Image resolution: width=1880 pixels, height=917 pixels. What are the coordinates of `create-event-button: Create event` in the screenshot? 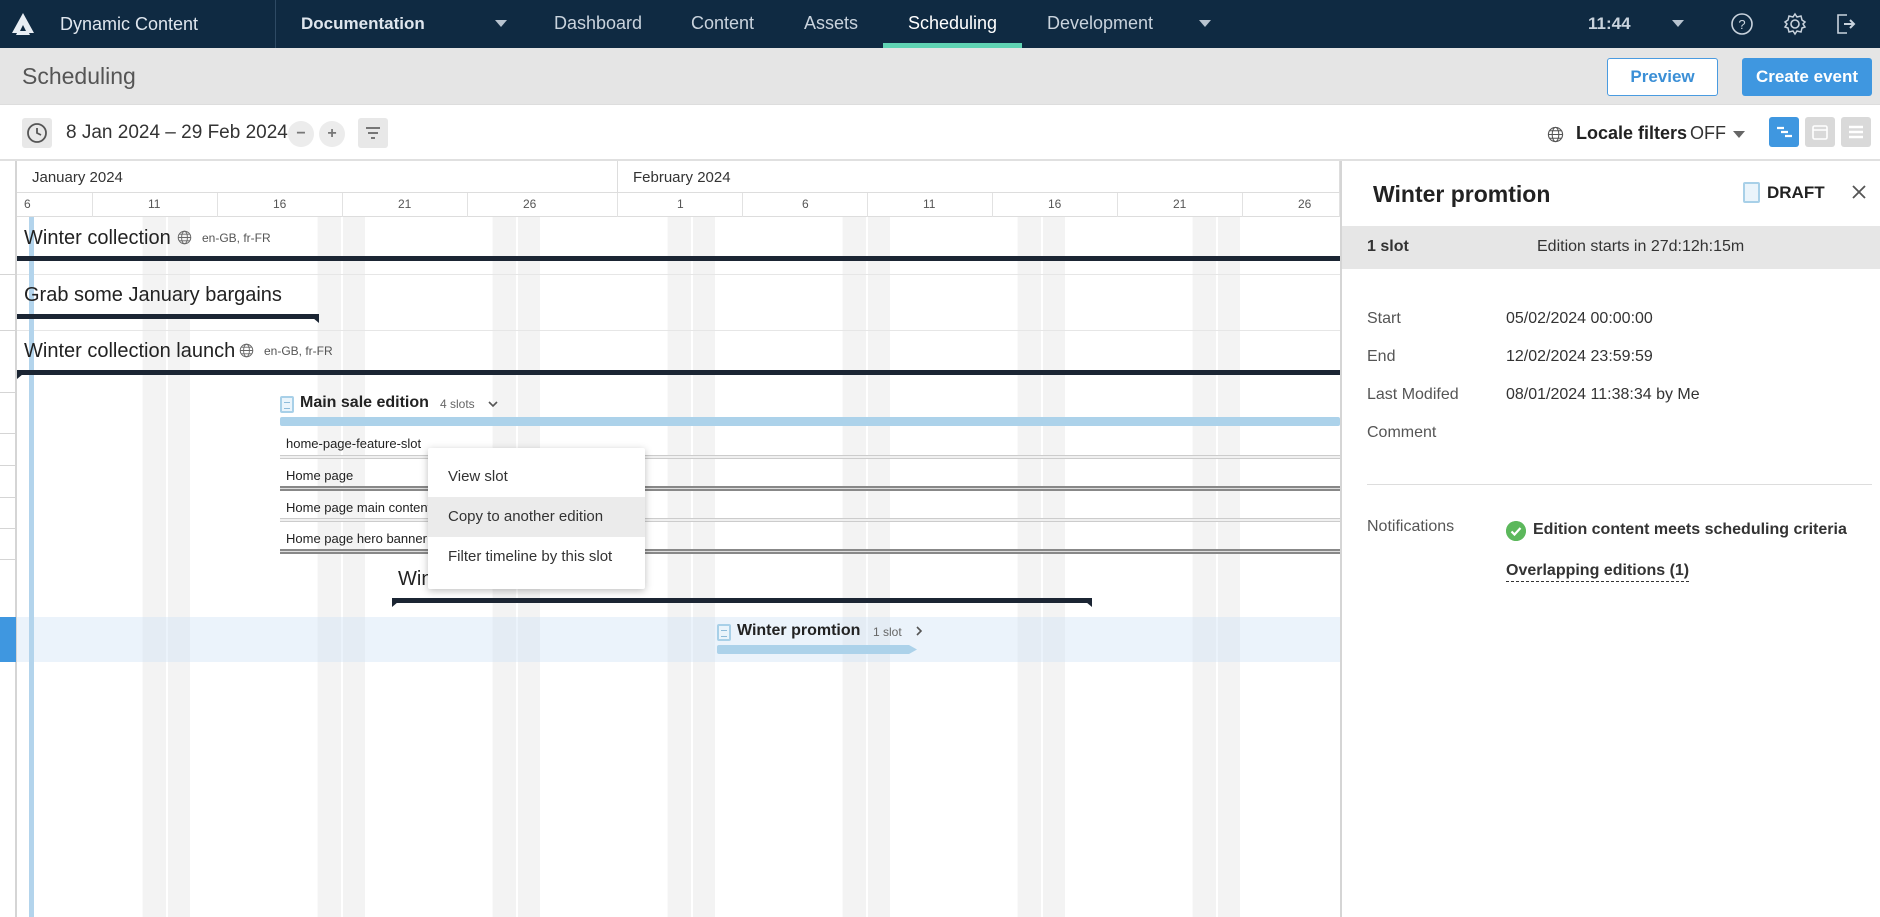 It's located at (1807, 77).